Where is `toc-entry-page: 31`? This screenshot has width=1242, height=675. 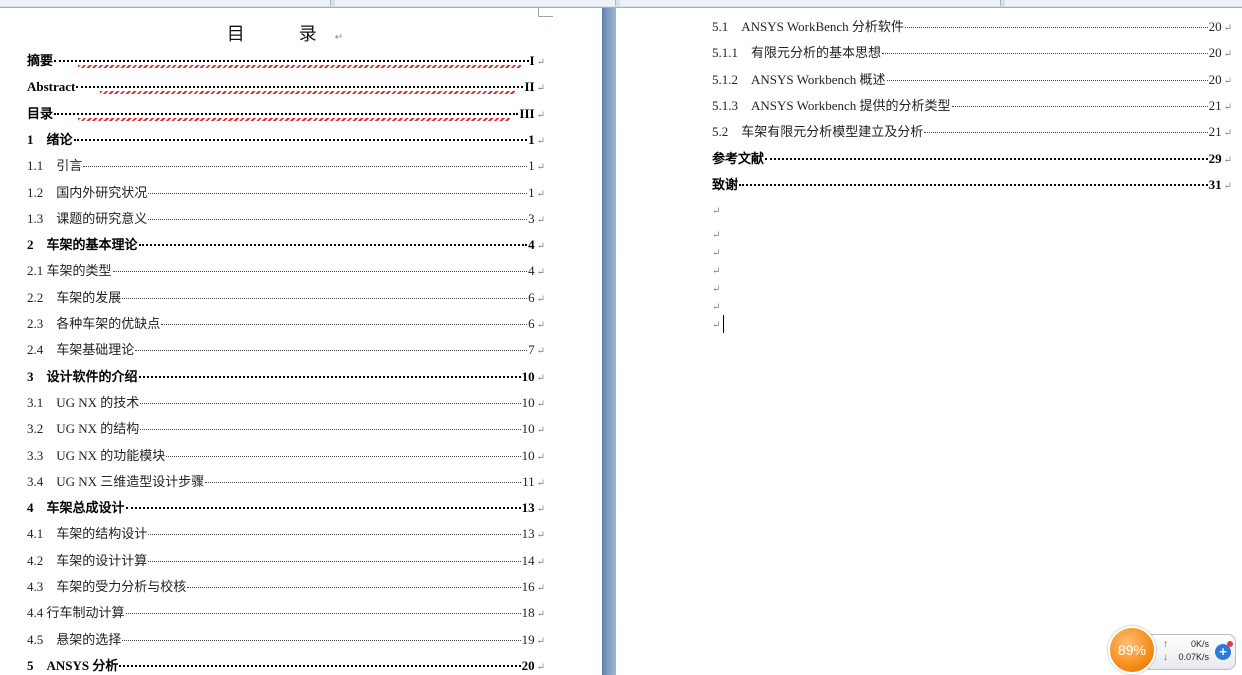
toc-entry-page: 31 is located at coordinates (1215, 184).